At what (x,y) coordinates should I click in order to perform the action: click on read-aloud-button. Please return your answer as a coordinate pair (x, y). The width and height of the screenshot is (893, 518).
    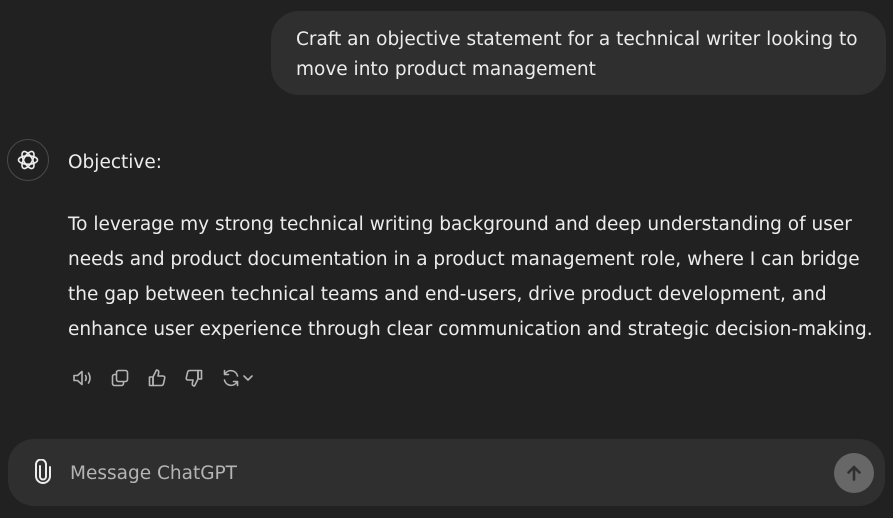
    Looking at the image, I should click on (83, 378).